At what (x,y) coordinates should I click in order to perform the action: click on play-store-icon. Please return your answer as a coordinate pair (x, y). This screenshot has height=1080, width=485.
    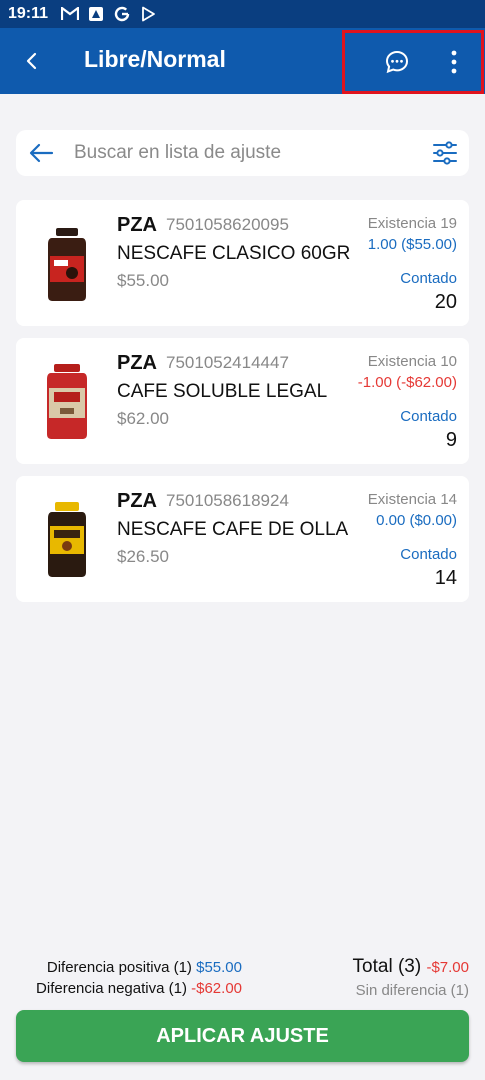
    Looking at the image, I should click on (148, 14).